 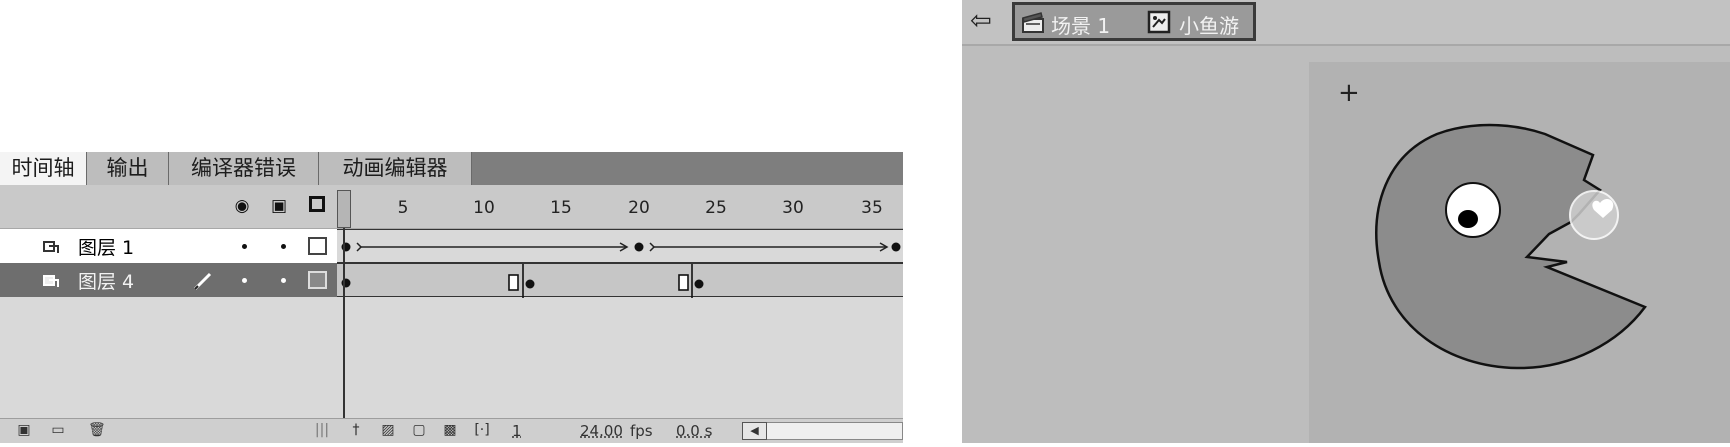 What do you see at coordinates (872, 208) in the screenshot?
I see `ruler-frame-35: 35` at bounding box center [872, 208].